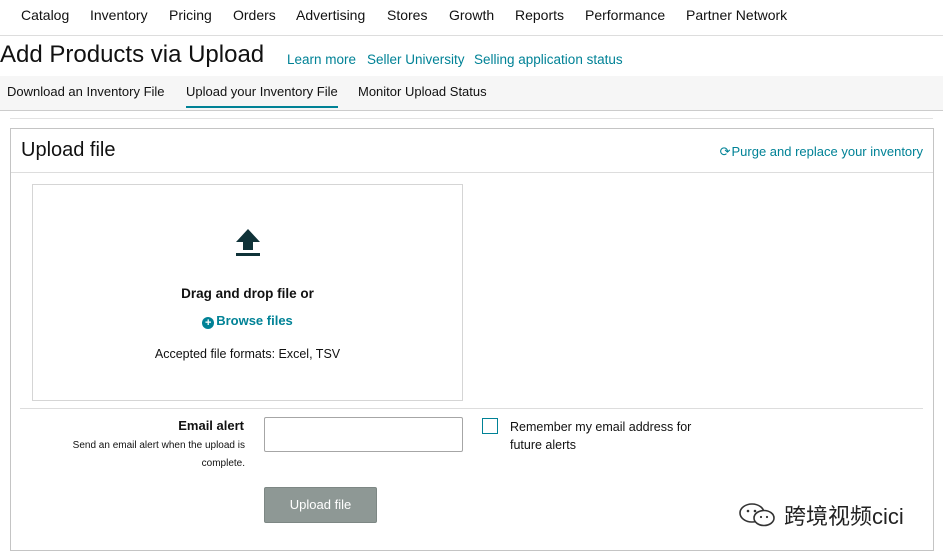 This screenshot has width=943, height=555. I want to click on purge-replace-link: ⟳Purge and replace your inventory, so click(821, 152).